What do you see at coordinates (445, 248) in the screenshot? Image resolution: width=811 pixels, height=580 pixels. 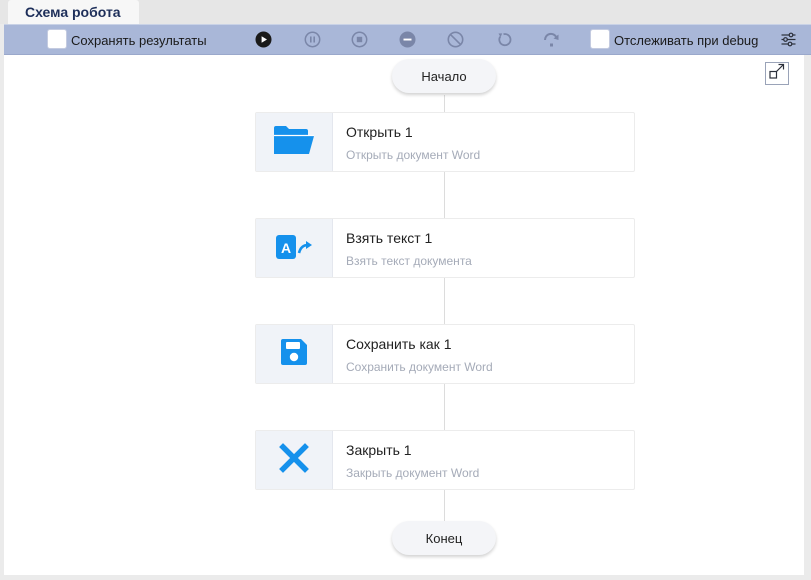 I see `block-take-text: A Взять текст 1 Взять текст документа` at bounding box center [445, 248].